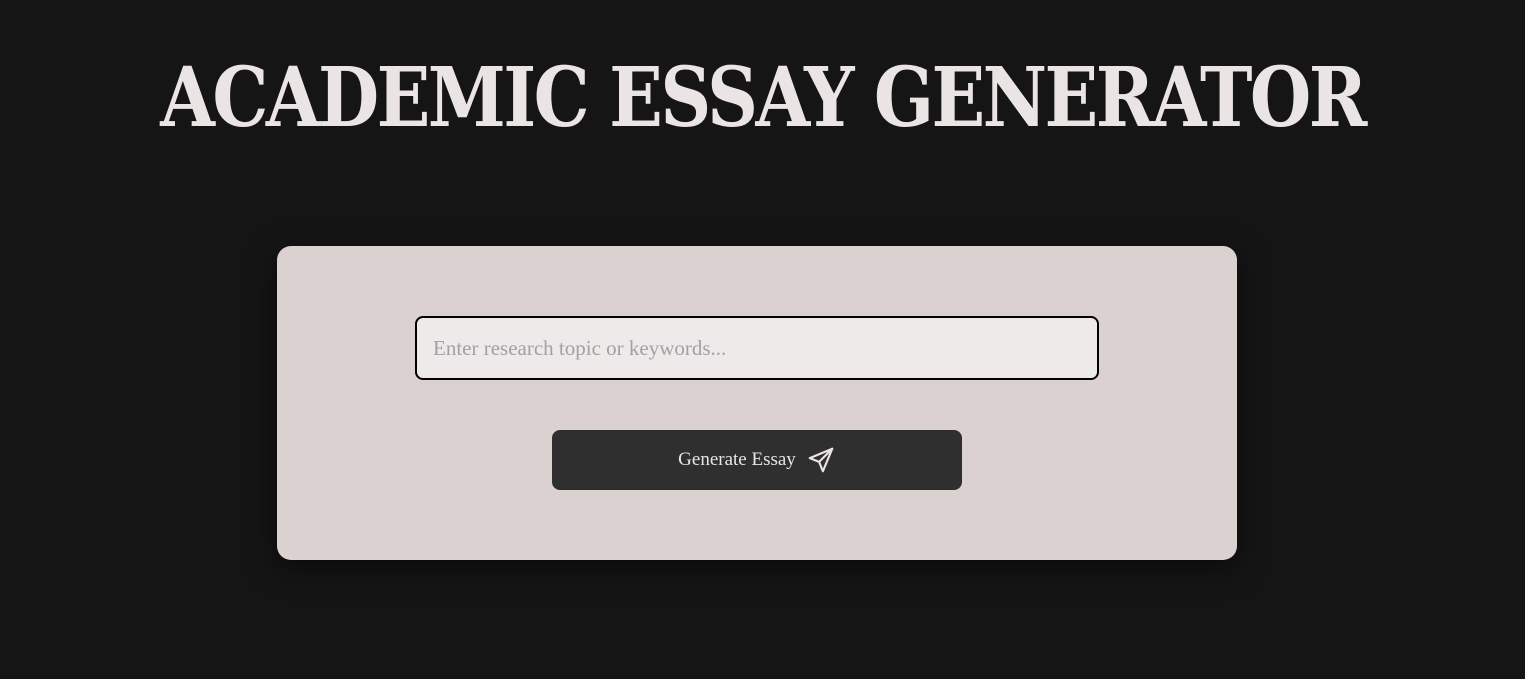 The image size is (1525, 679). What do you see at coordinates (757, 348) in the screenshot?
I see `topic-input` at bounding box center [757, 348].